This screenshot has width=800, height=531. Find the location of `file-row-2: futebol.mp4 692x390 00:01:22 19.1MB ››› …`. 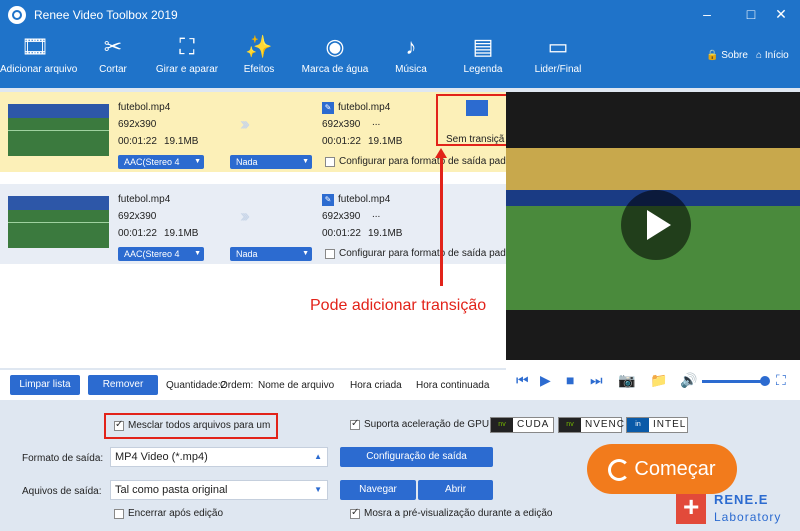

file-row-2: futebol.mp4 692x390 00:01:22 19.1MB ››› … is located at coordinates (253, 224).